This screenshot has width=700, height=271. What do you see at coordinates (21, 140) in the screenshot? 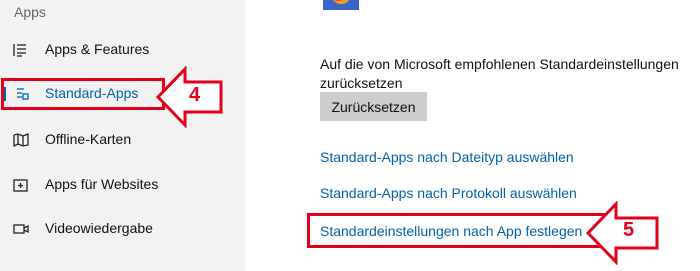
I see `map-icon` at bounding box center [21, 140].